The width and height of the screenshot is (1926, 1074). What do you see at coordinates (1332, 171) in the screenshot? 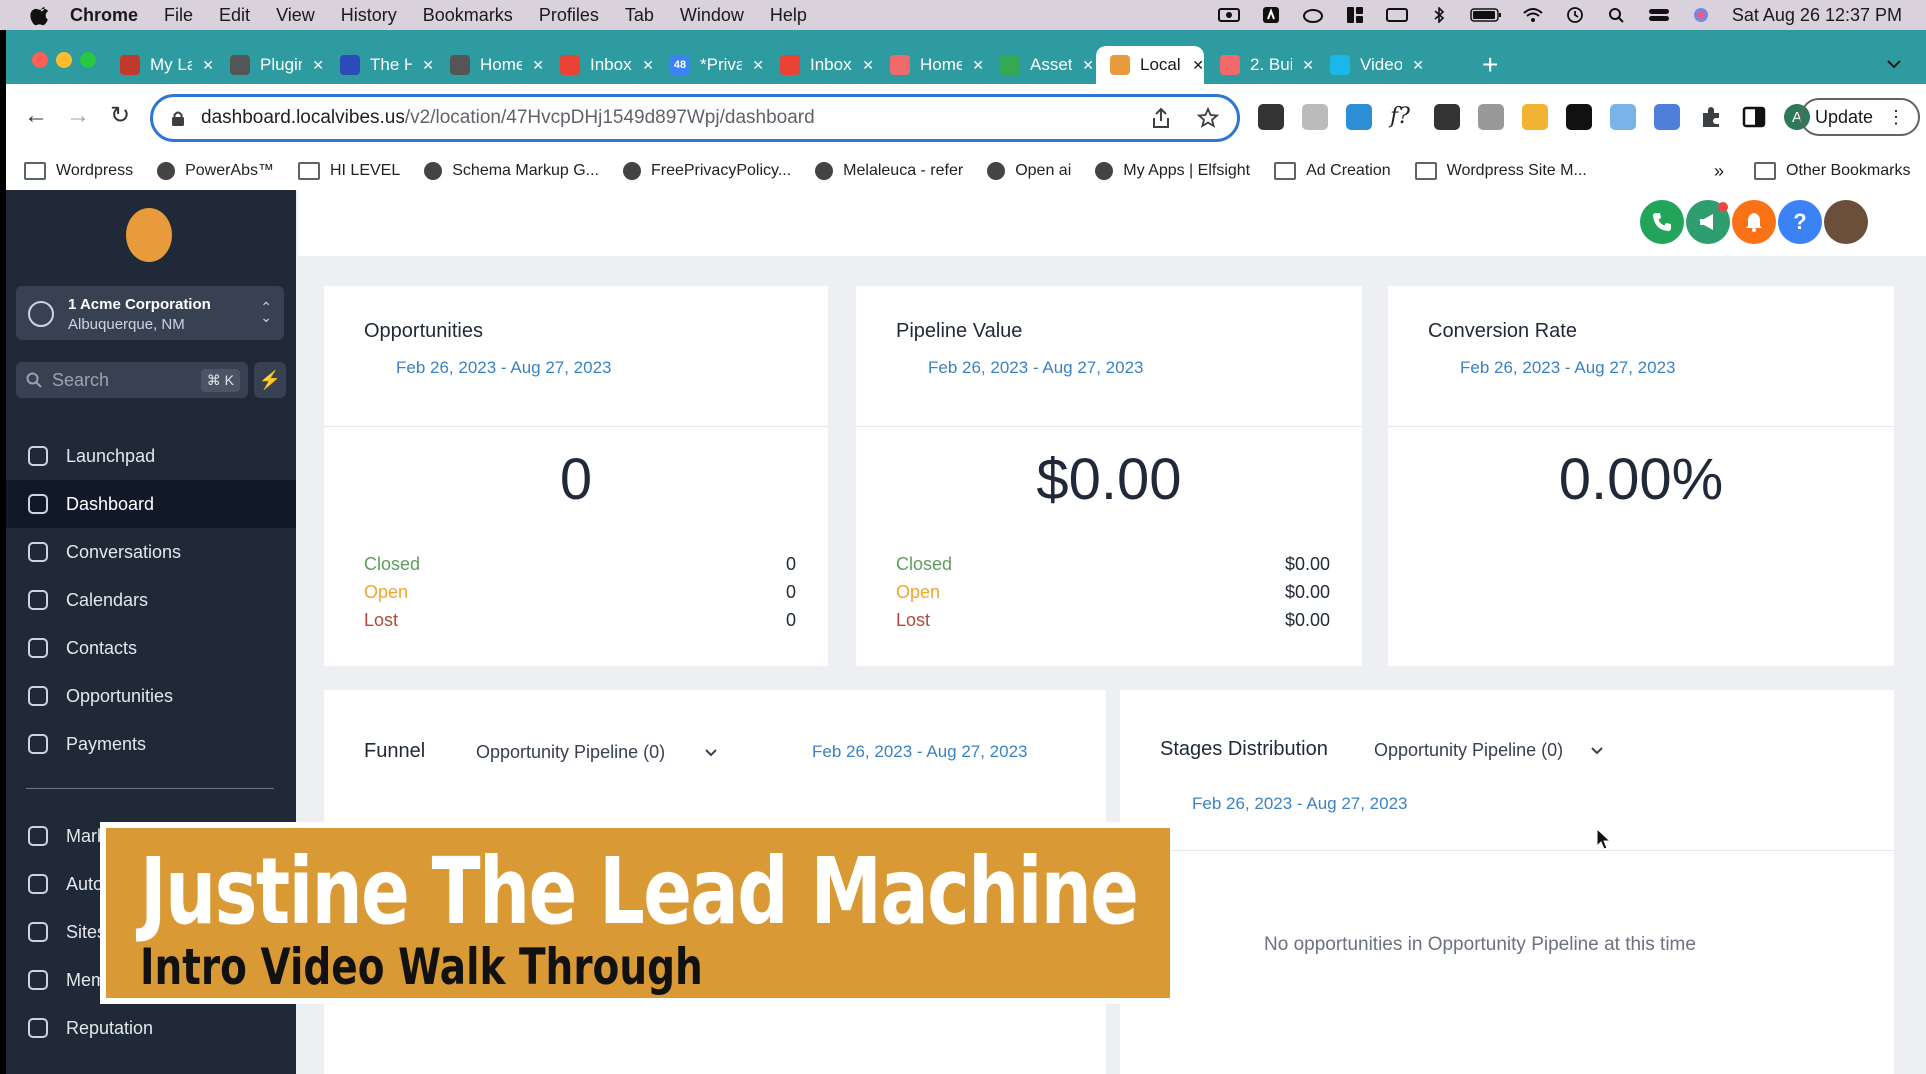
I see `bookmark-item: Ad Creation` at bounding box center [1332, 171].